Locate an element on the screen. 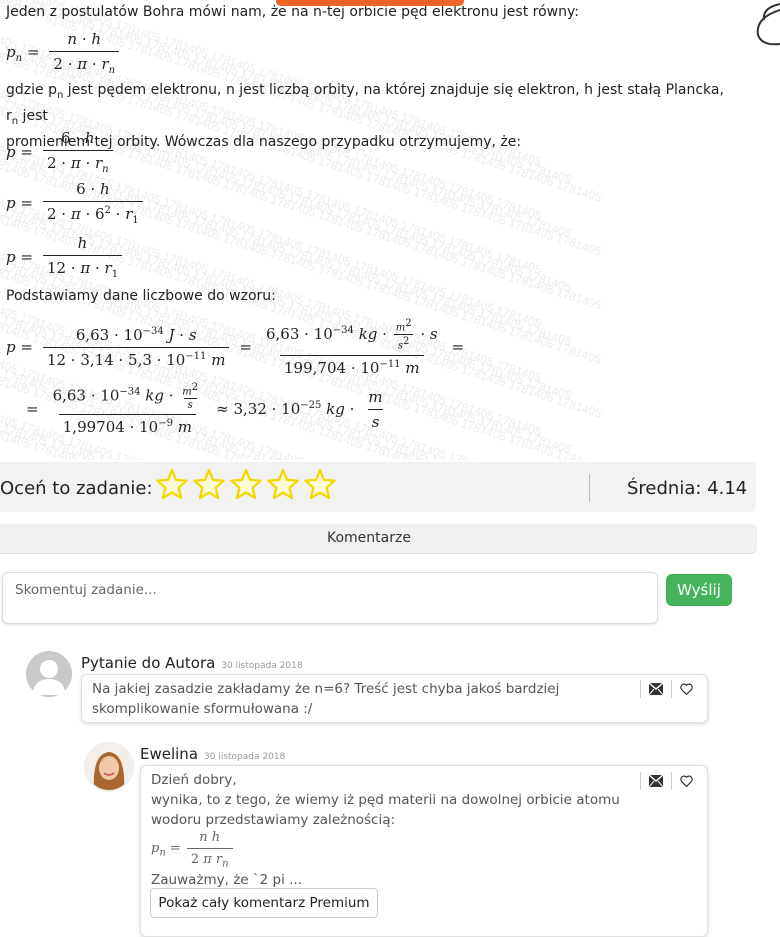 The height and width of the screenshot is (937, 780). comments-title: Komentarze is located at coordinates (369, 538).